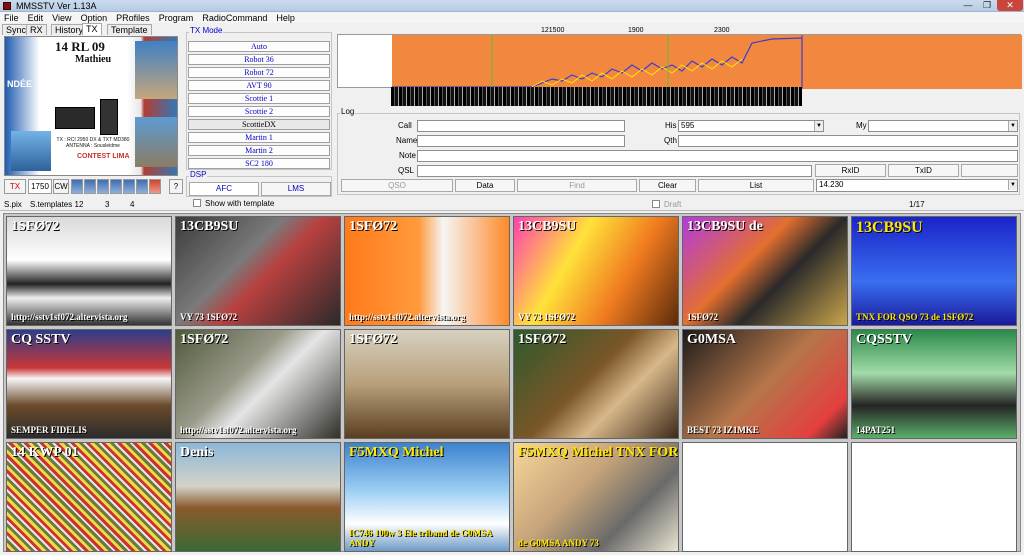 This screenshot has width=1024, height=555. What do you see at coordinates (296, 189) in the screenshot?
I see `lms-button: LMS` at bounding box center [296, 189].